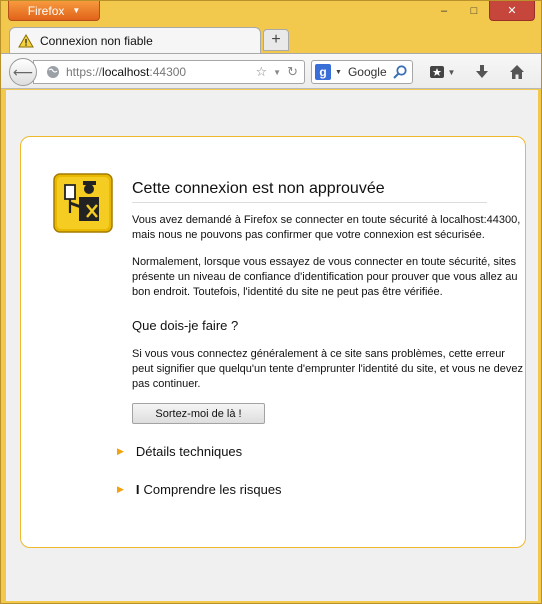 This screenshot has height=604, width=542. I want to click on window-controls: – □ ✕, so click(482, 11).